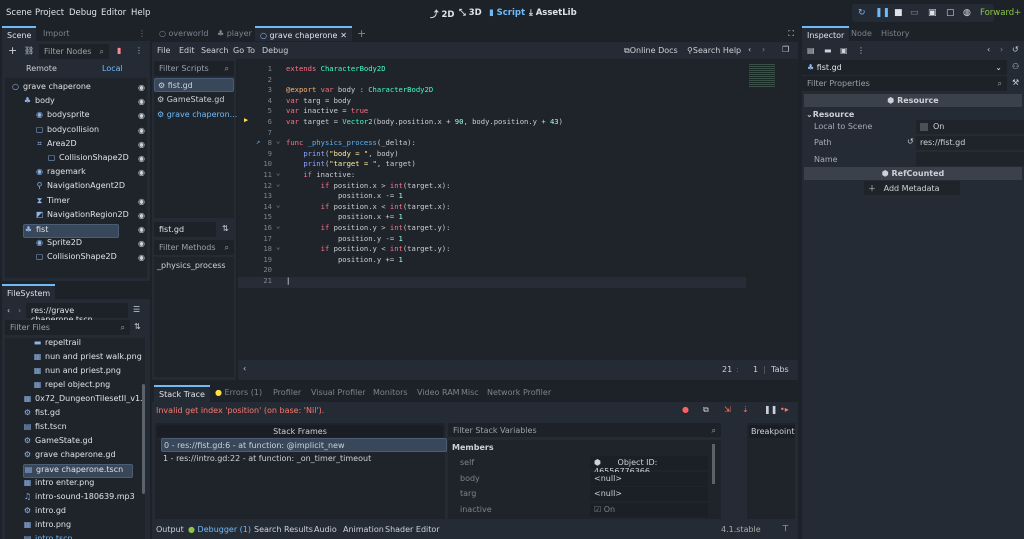 The width and height of the screenshot is (1024, 539). What do you see at coordinates (861, 33) in the screenshot?
I see `tab-node: Node` at bounding box center [861, 33].